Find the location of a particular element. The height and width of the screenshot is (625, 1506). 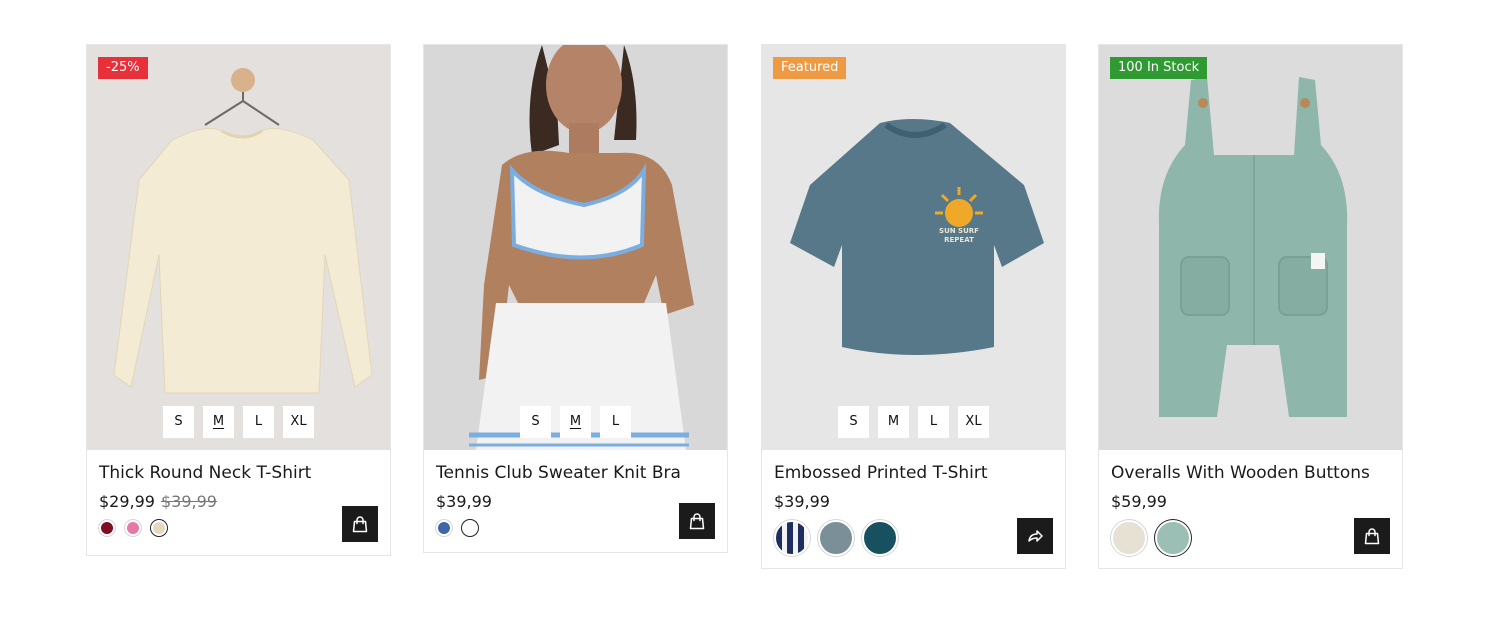

original-price: $39,99 is located at coordinates (188, 501).